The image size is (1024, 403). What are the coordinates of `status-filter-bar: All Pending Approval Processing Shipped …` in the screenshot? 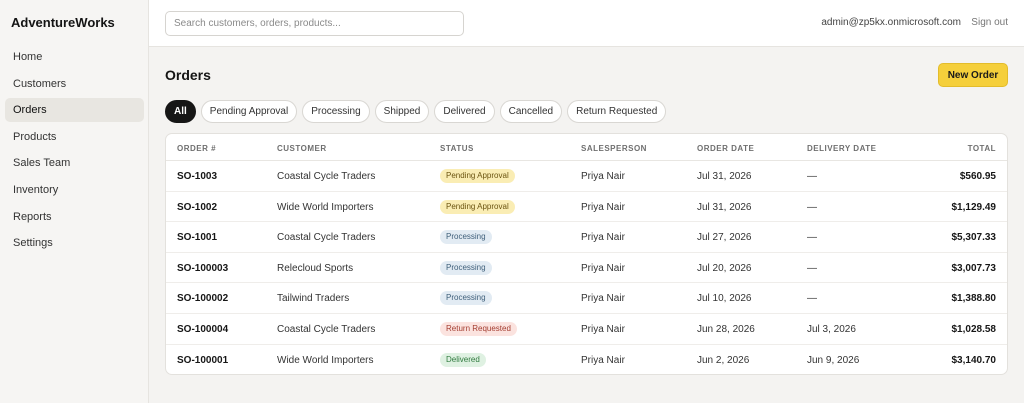 It's located at (416, 111).